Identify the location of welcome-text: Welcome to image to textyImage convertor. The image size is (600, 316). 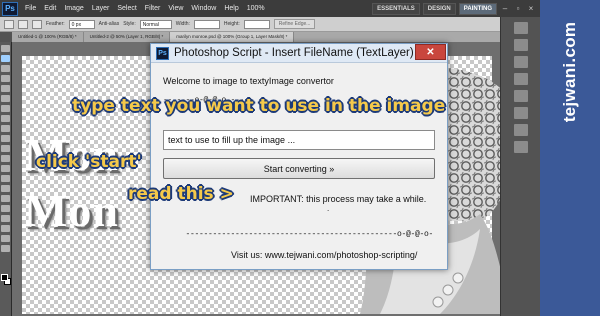
(248, 81).